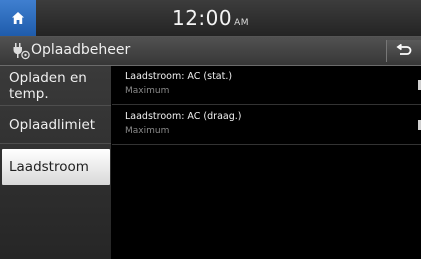  I want to click on sidebar-item-label: Laadstroom, so click(49, 167).